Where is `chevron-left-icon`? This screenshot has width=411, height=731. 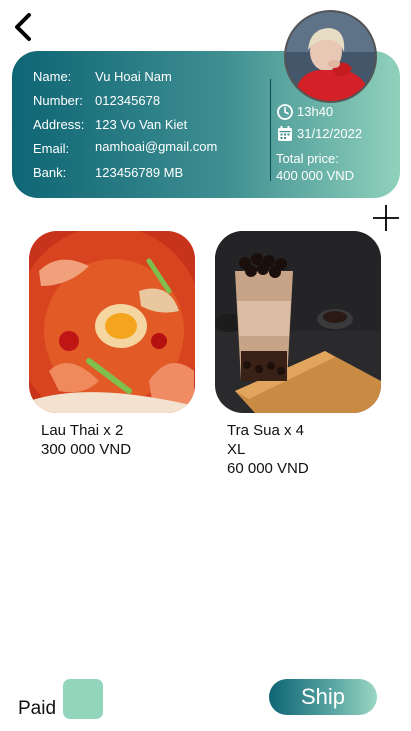
chevron-left-icon is located at coordinates (23, 27).